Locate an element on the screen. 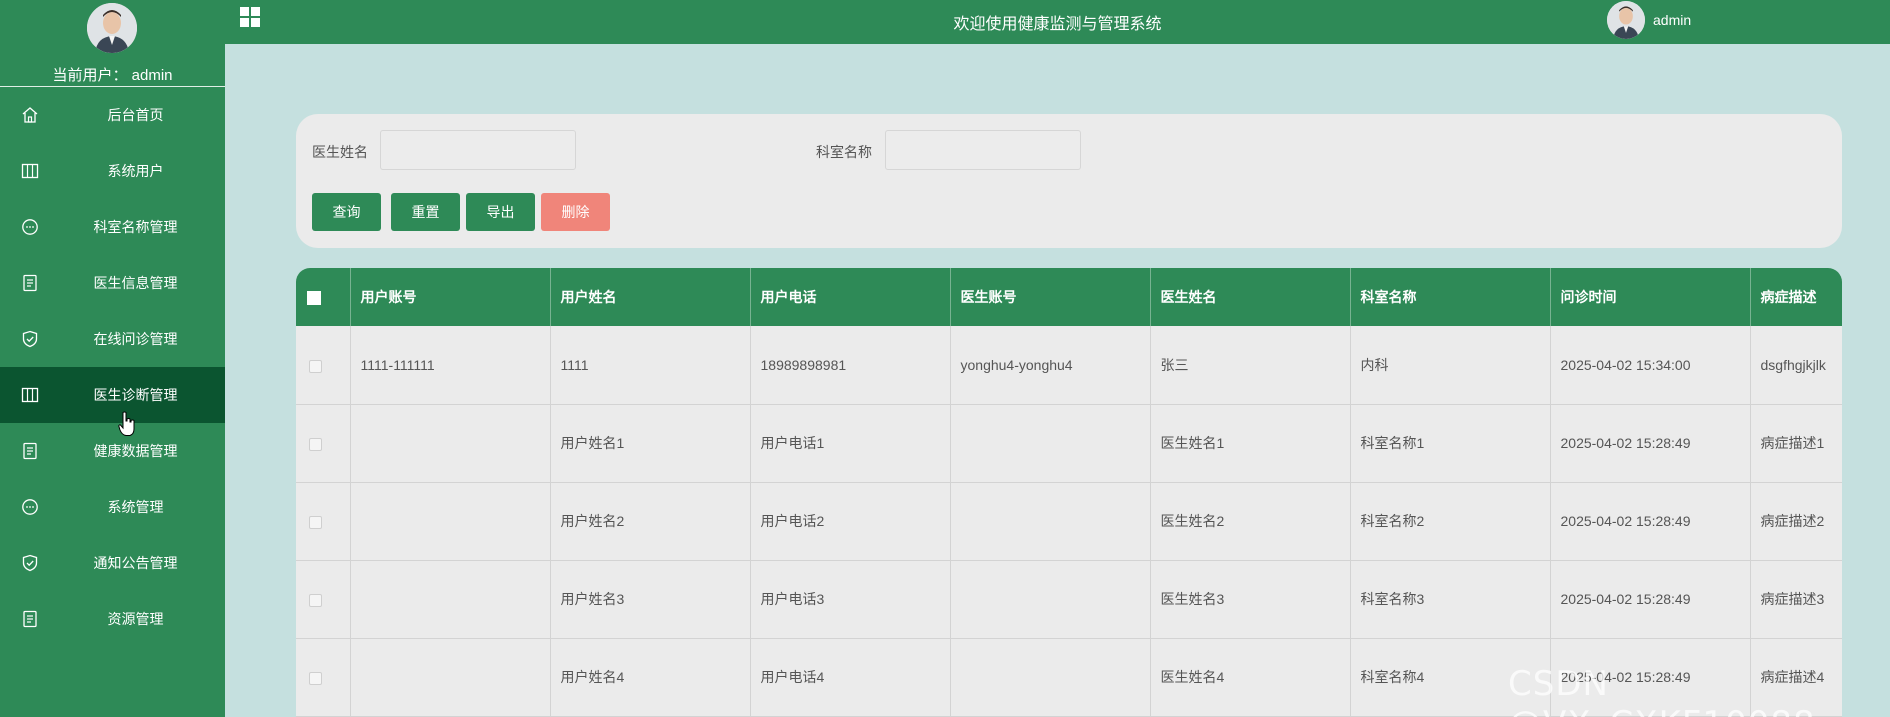 This screenshot has height=717, width=1890. hand-cursor-icon is located at coordinates (127, 424).